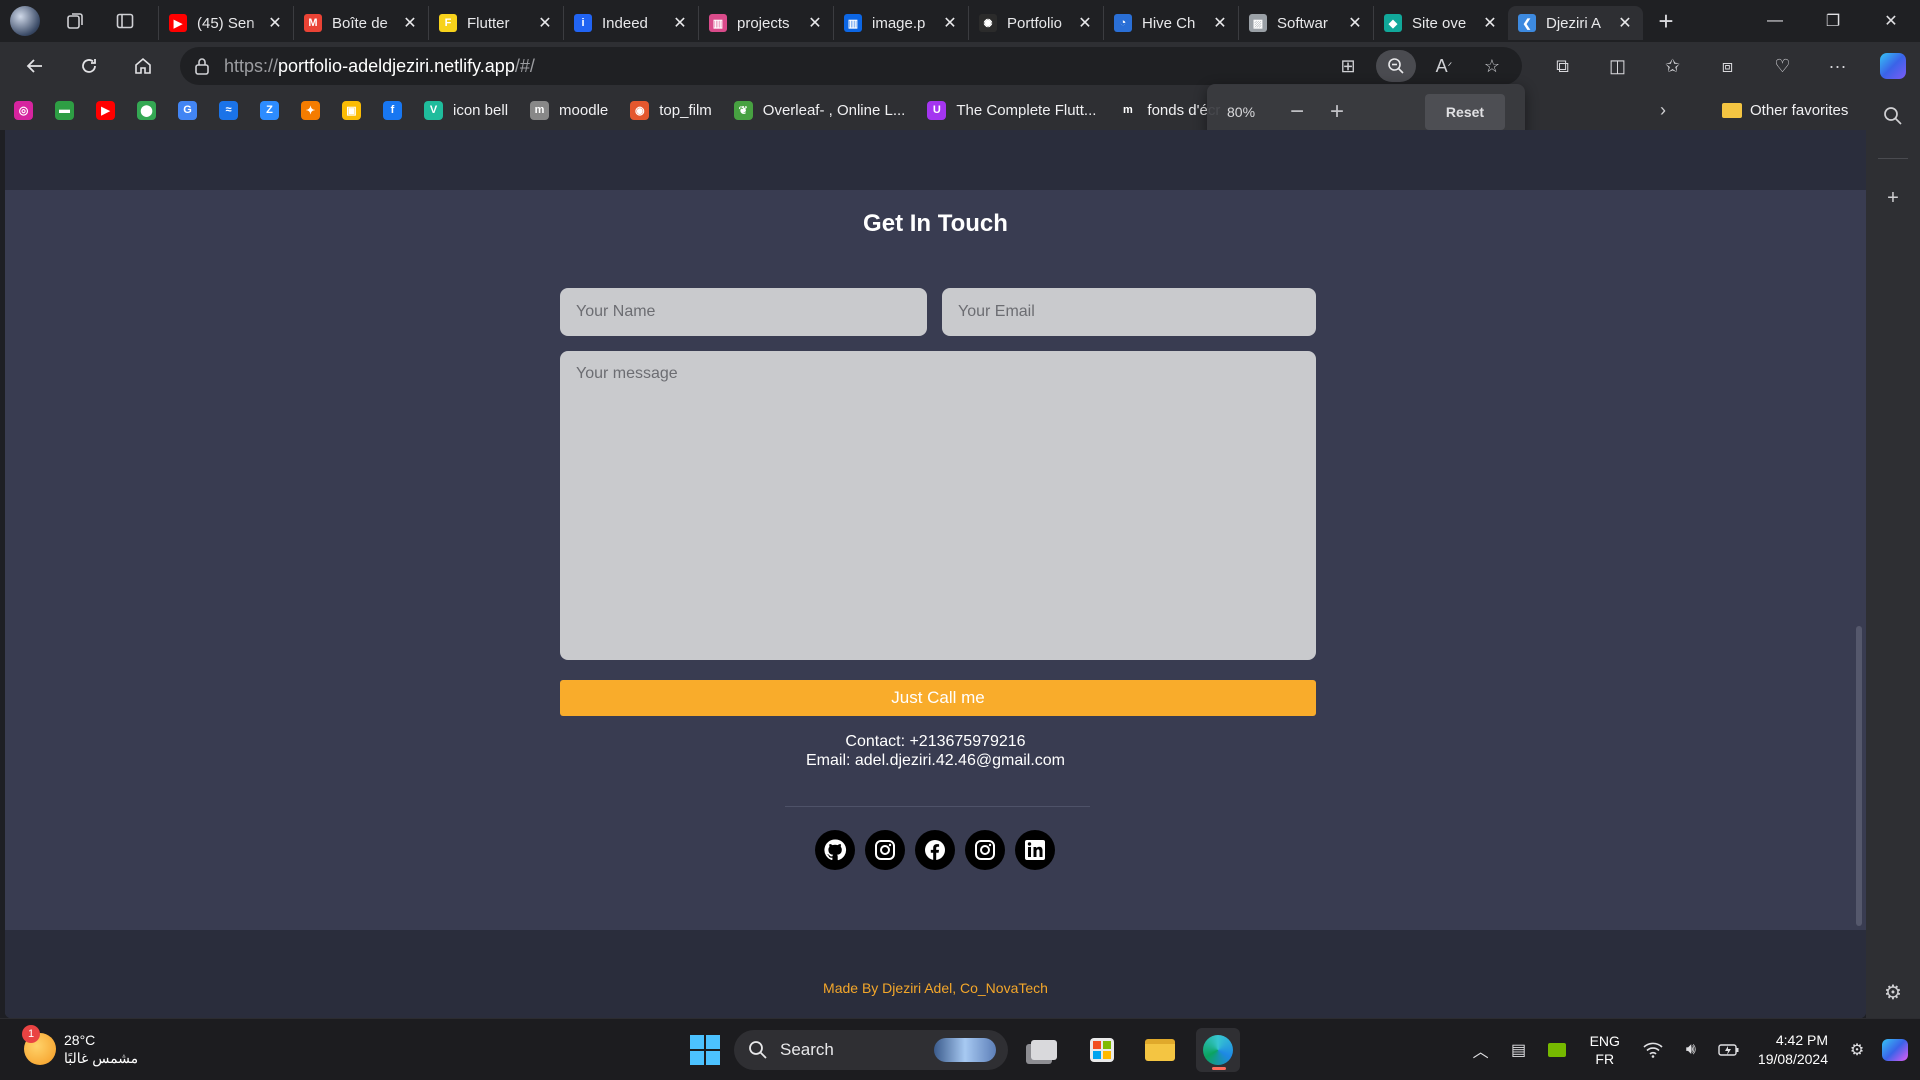  I want to click on extensions-icon: ⧉, so click(1562, 66).